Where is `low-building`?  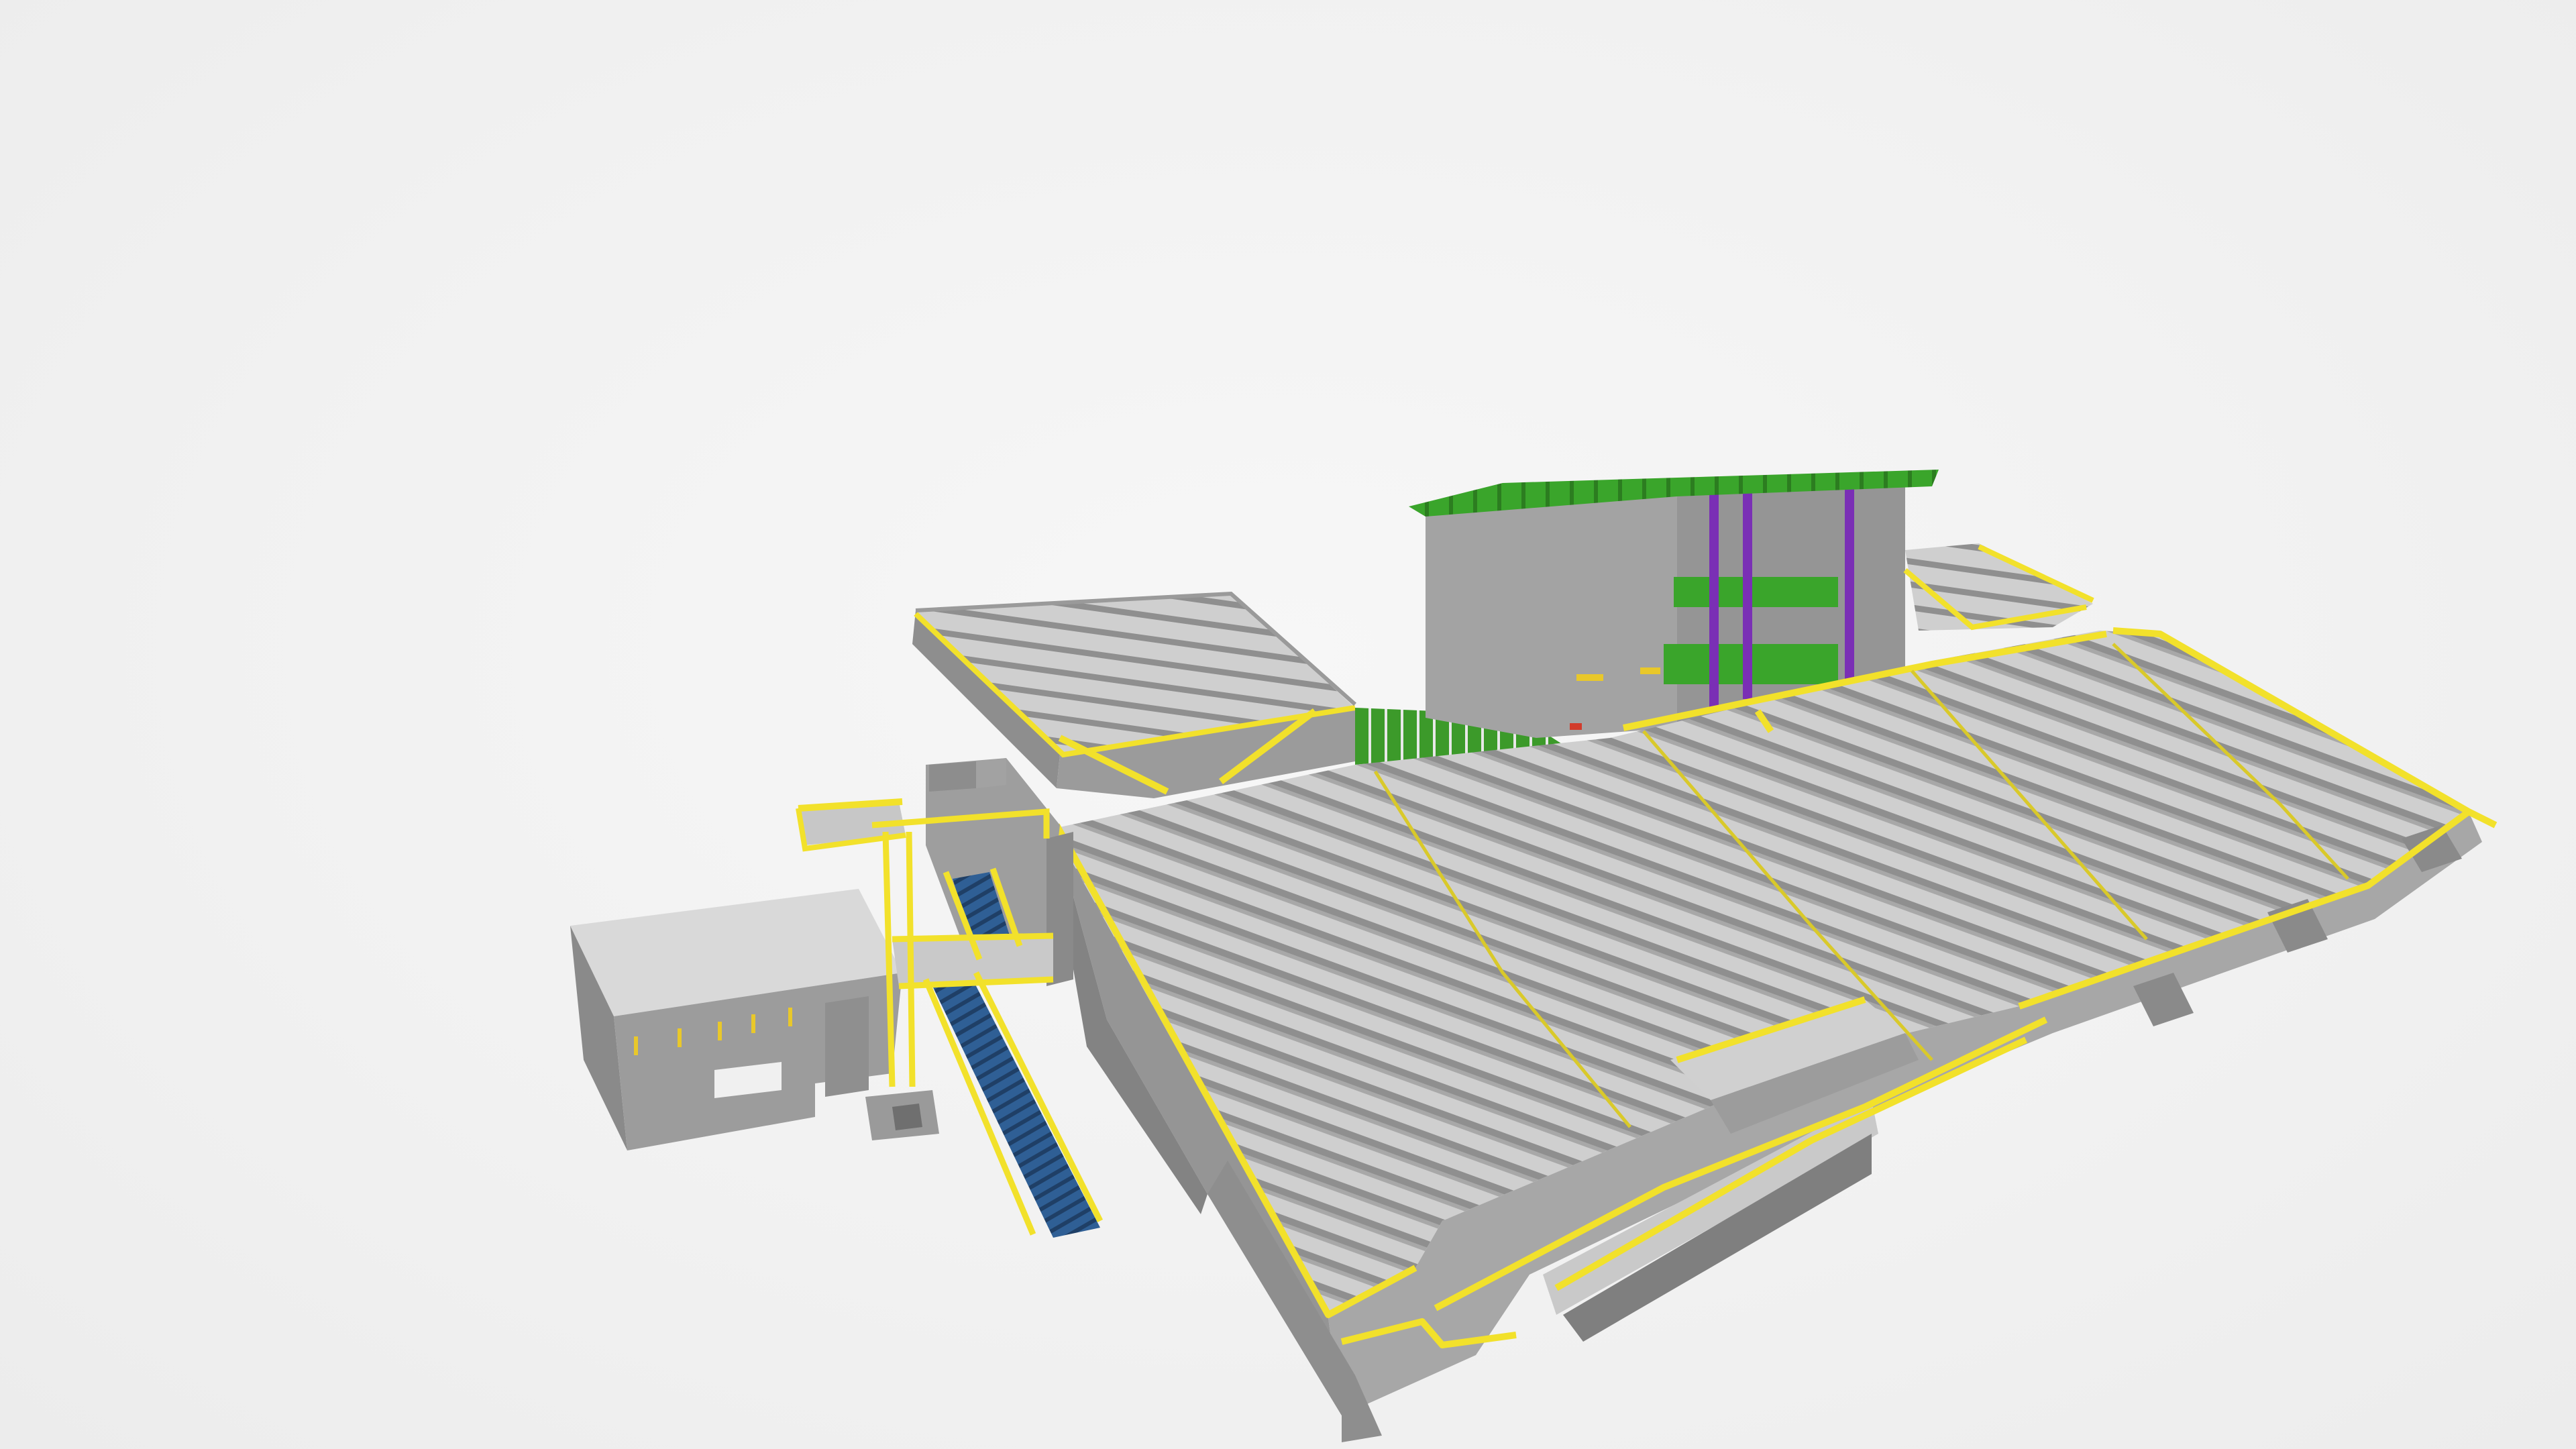 low-building is located at coordinates (736, 1019).